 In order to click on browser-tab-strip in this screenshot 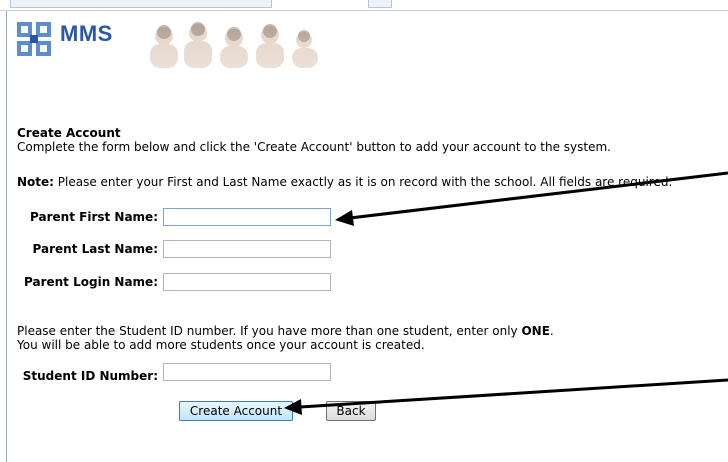, I will do `click(364, 5)`.